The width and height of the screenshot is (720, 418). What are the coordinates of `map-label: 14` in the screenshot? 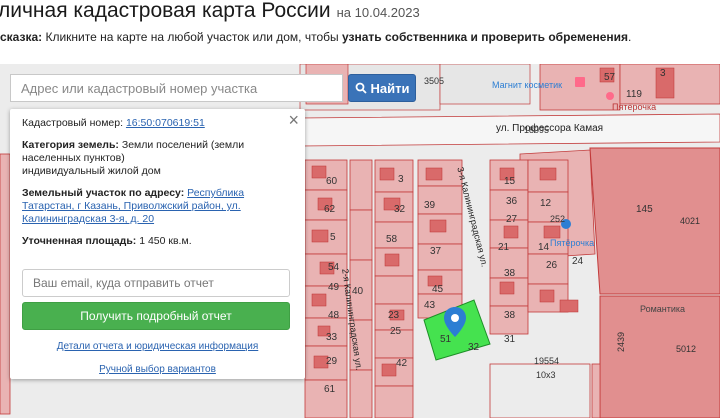 It's located at (544, 247).